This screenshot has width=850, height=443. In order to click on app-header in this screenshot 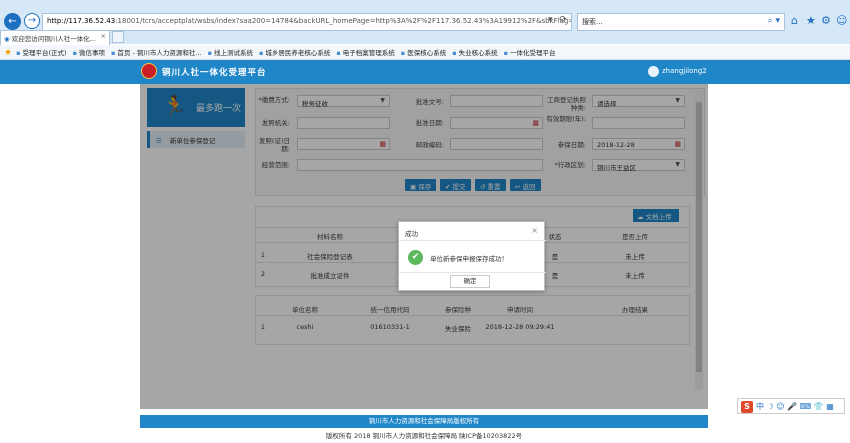, I will do `click(425, 72)`.